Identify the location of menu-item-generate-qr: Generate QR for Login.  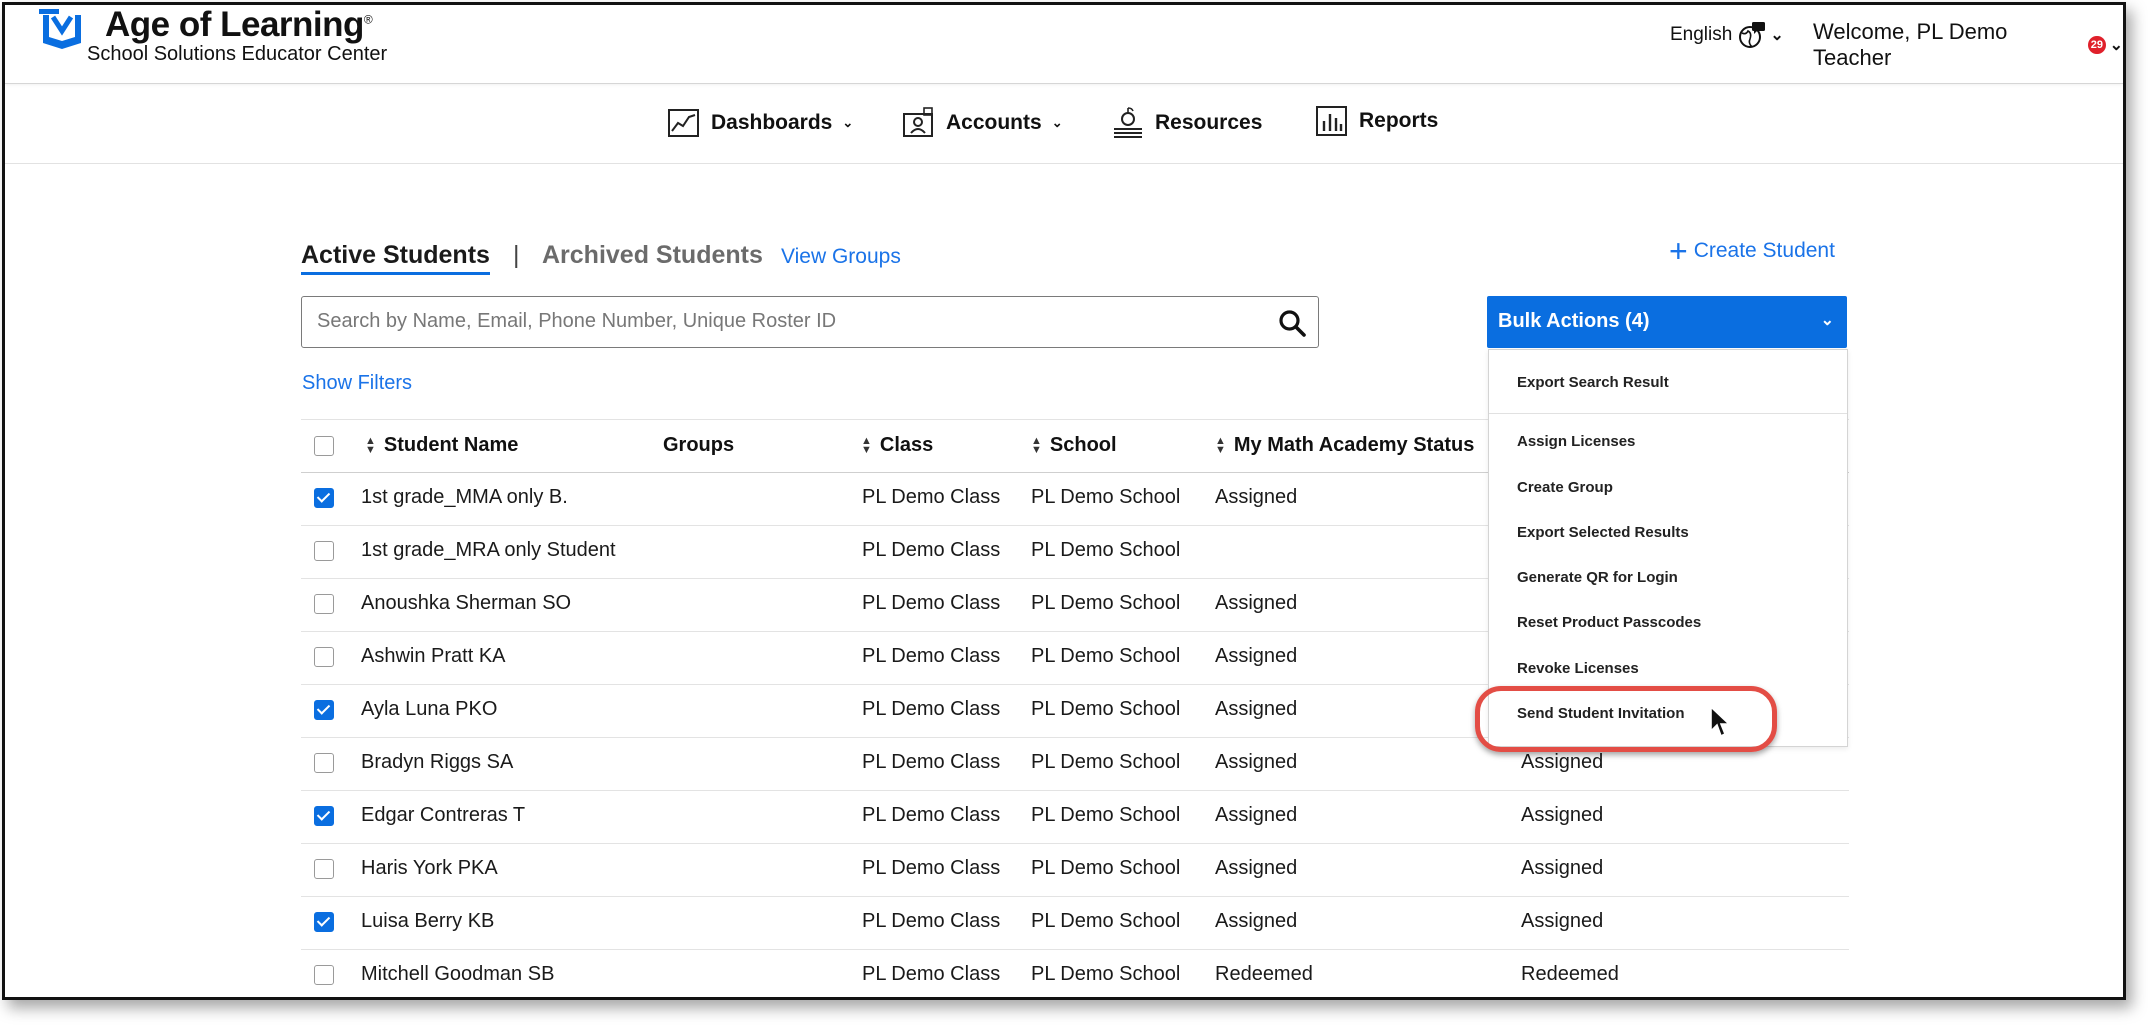
(1597, 577).